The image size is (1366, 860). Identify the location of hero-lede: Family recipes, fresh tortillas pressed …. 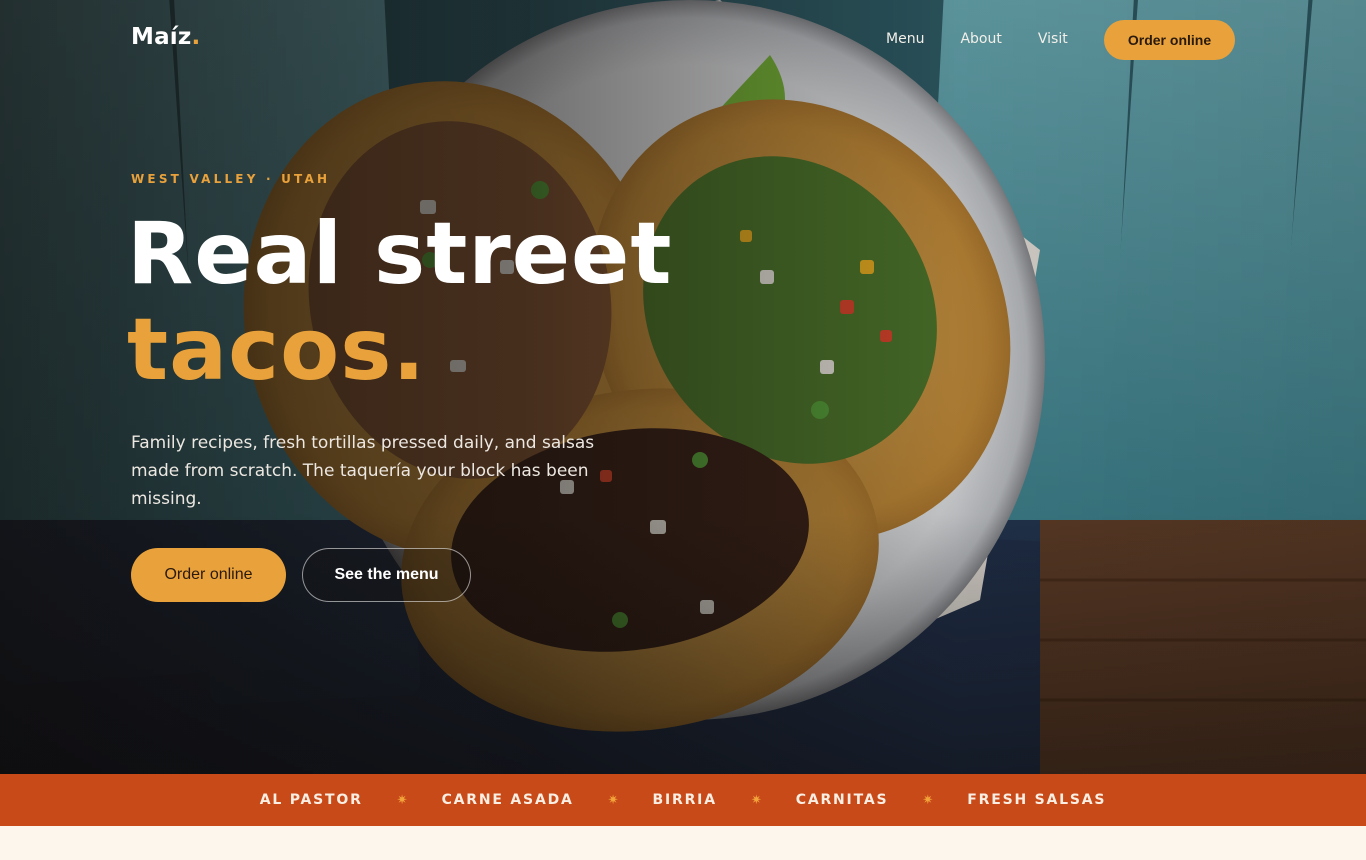
(363, 471).